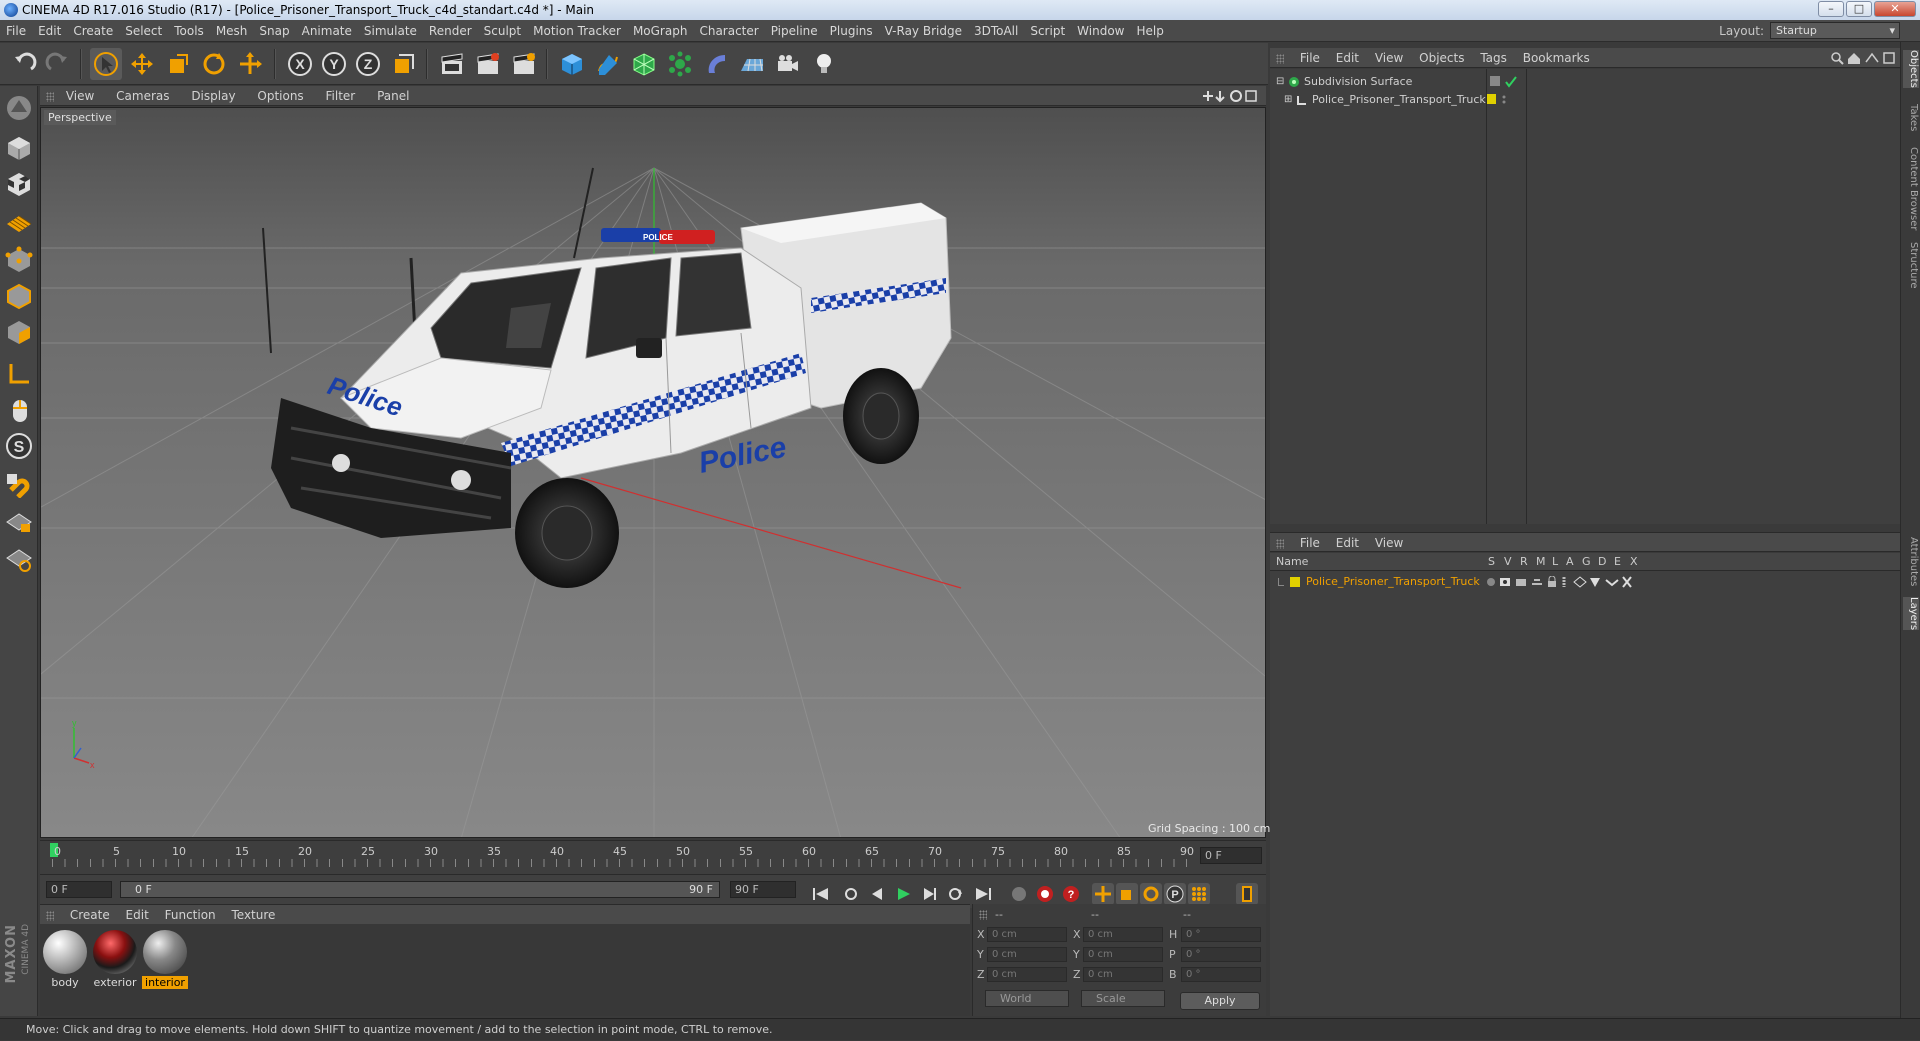  I want to click on spline-pen-button, so click(608, 64).